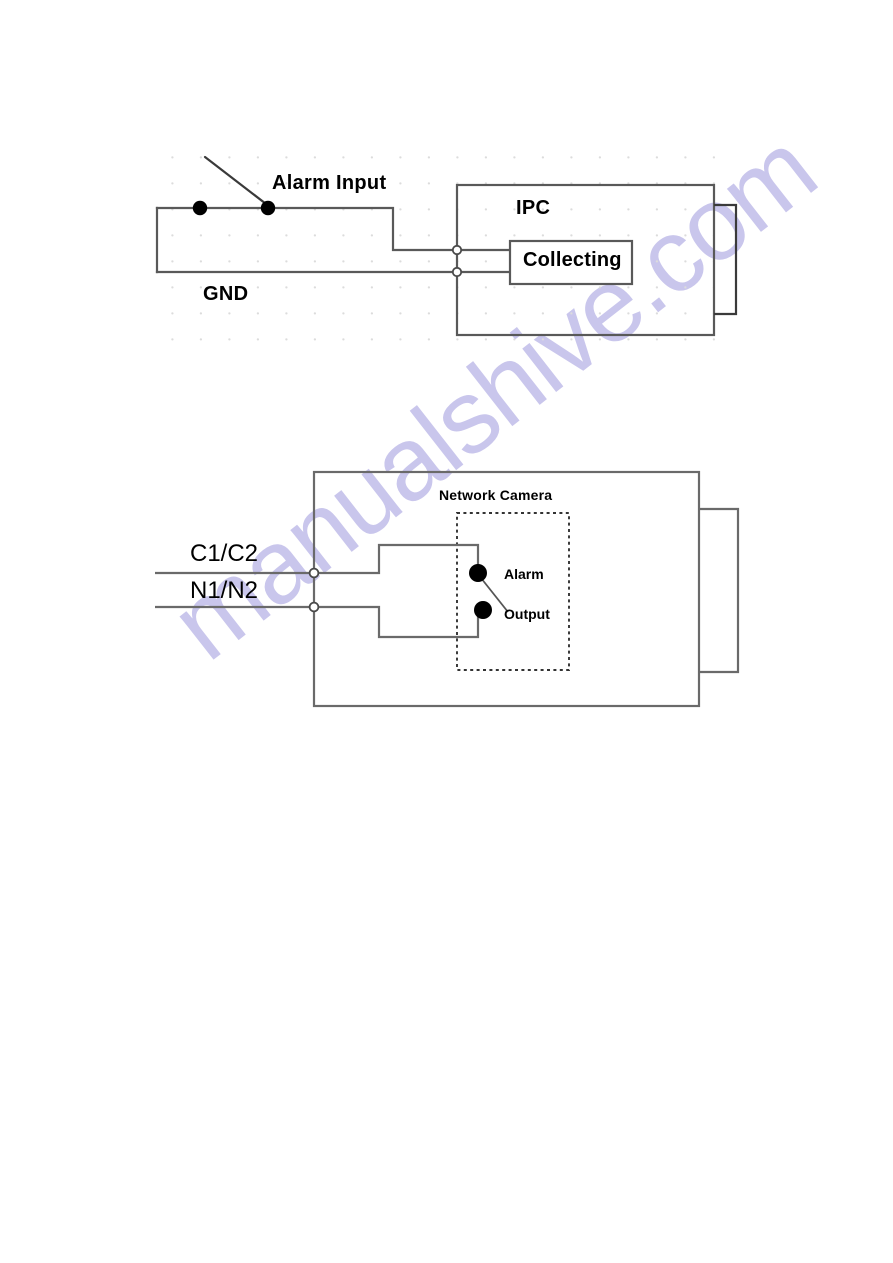  What do you see at coordinates (527, 614) in the screenshot?
I see `output-contact-label: Output` at bounding box center [527, 614].